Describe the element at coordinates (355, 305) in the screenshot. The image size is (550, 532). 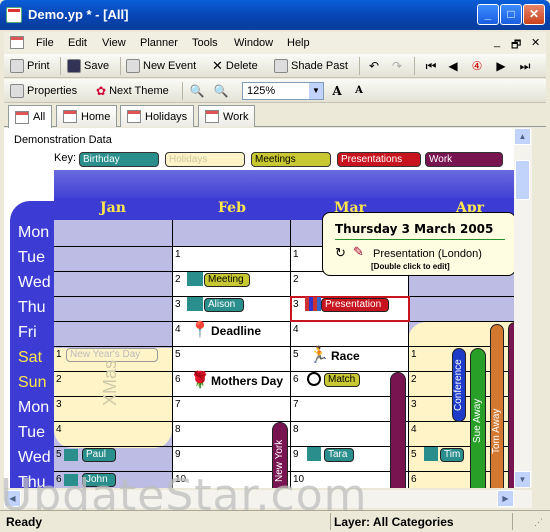
I see `event-presentation: Presentation` at that location.